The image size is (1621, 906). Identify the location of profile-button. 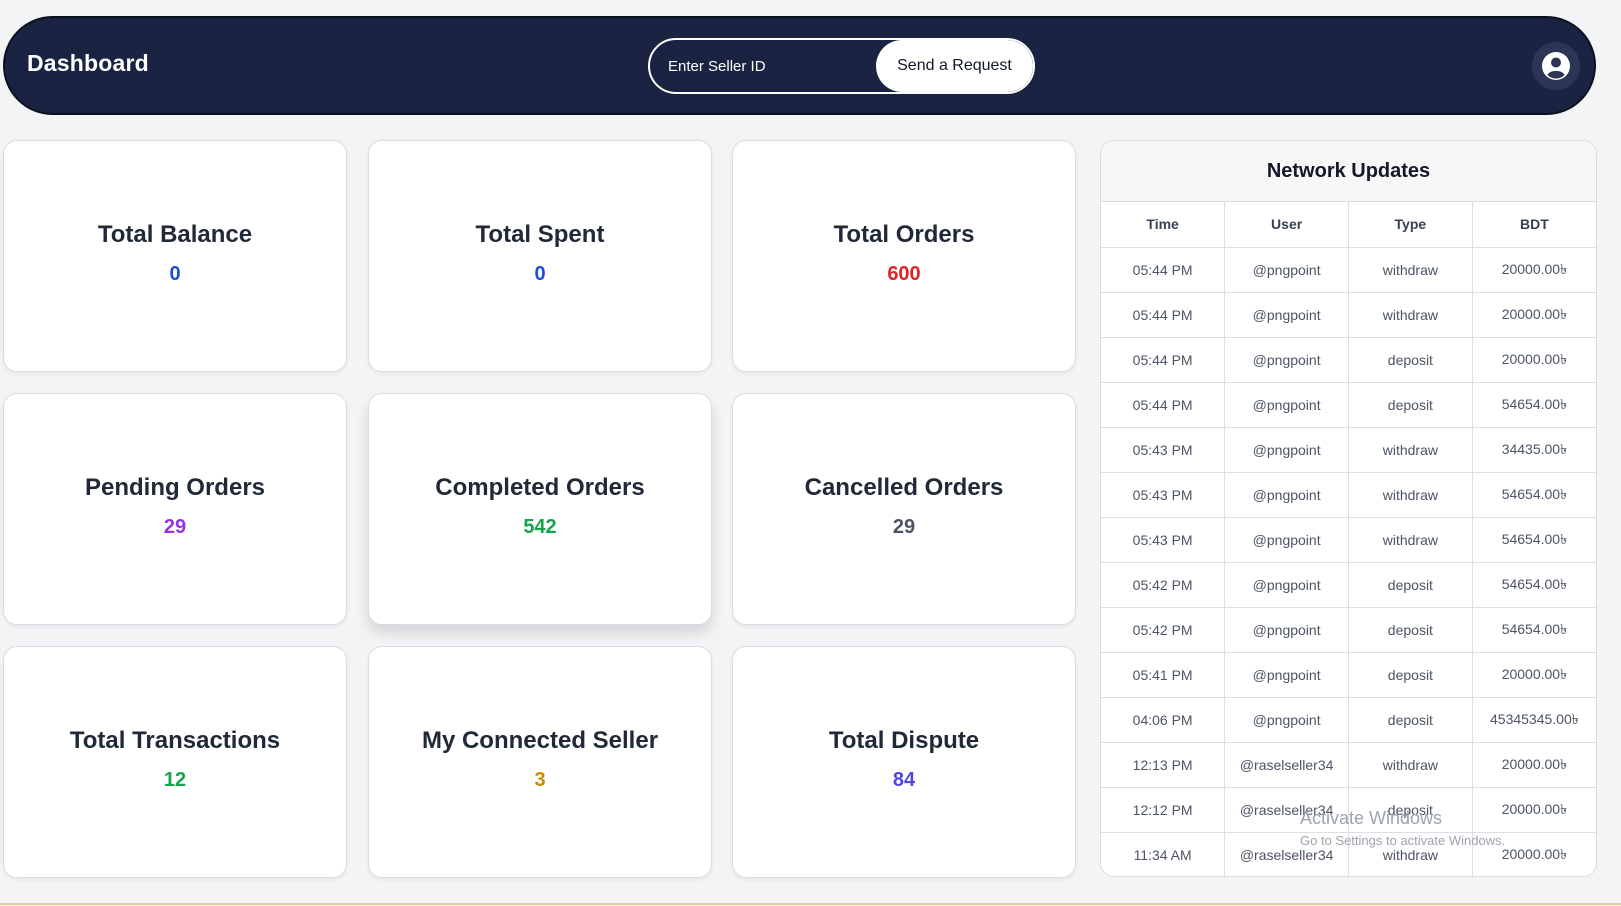
(1556, 66).